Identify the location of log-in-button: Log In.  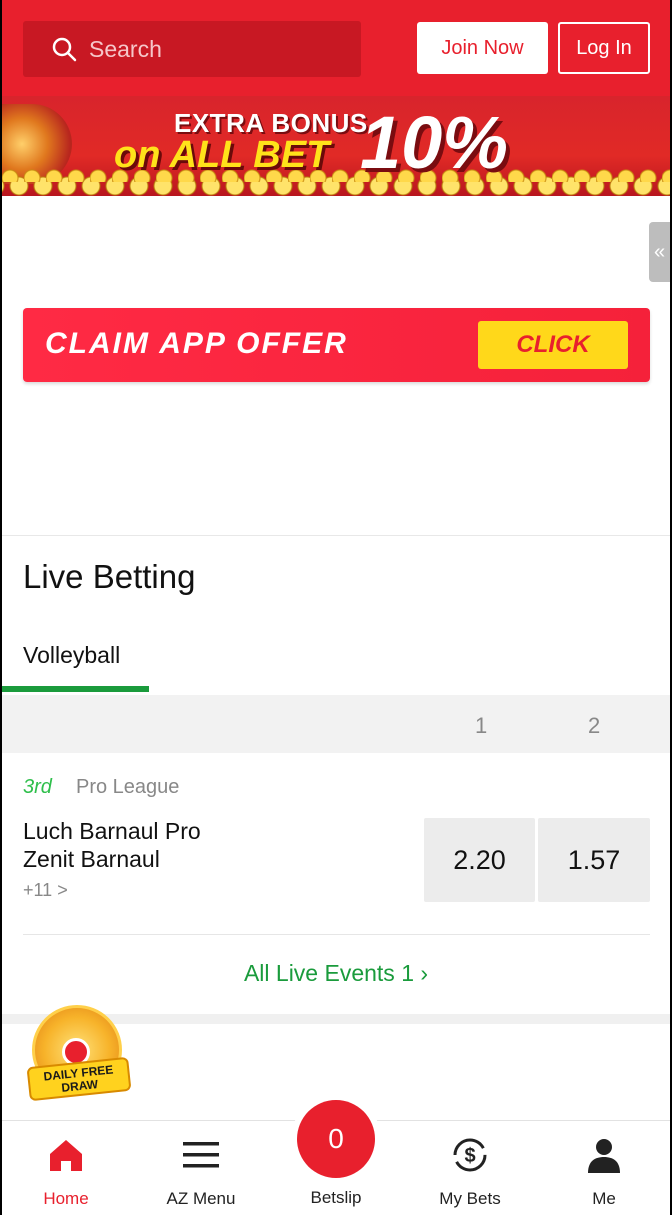
(604, 48).